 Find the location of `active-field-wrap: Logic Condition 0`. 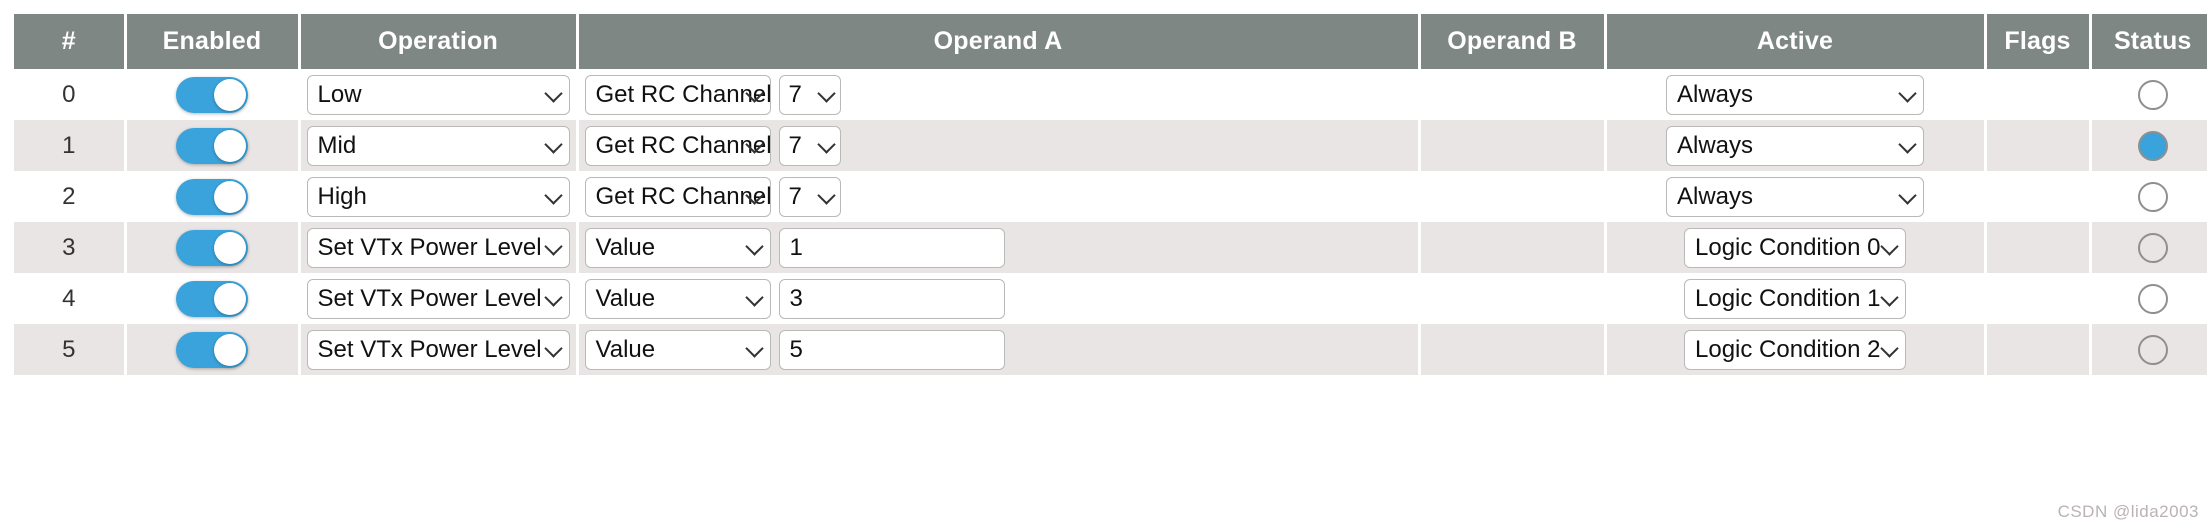

active-field-wrap: Logic Condition 0 is located at coordinates (1795, 247).